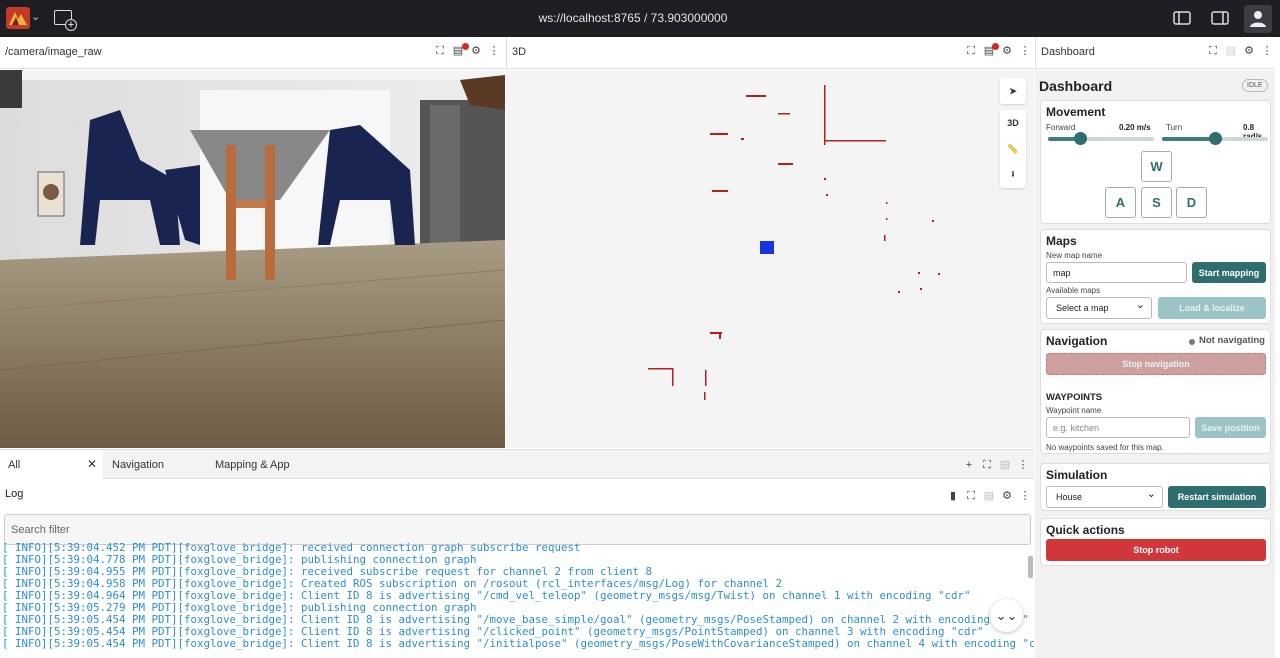  I want to click on view-mode-toggle: 3D, so click(1013, 123).